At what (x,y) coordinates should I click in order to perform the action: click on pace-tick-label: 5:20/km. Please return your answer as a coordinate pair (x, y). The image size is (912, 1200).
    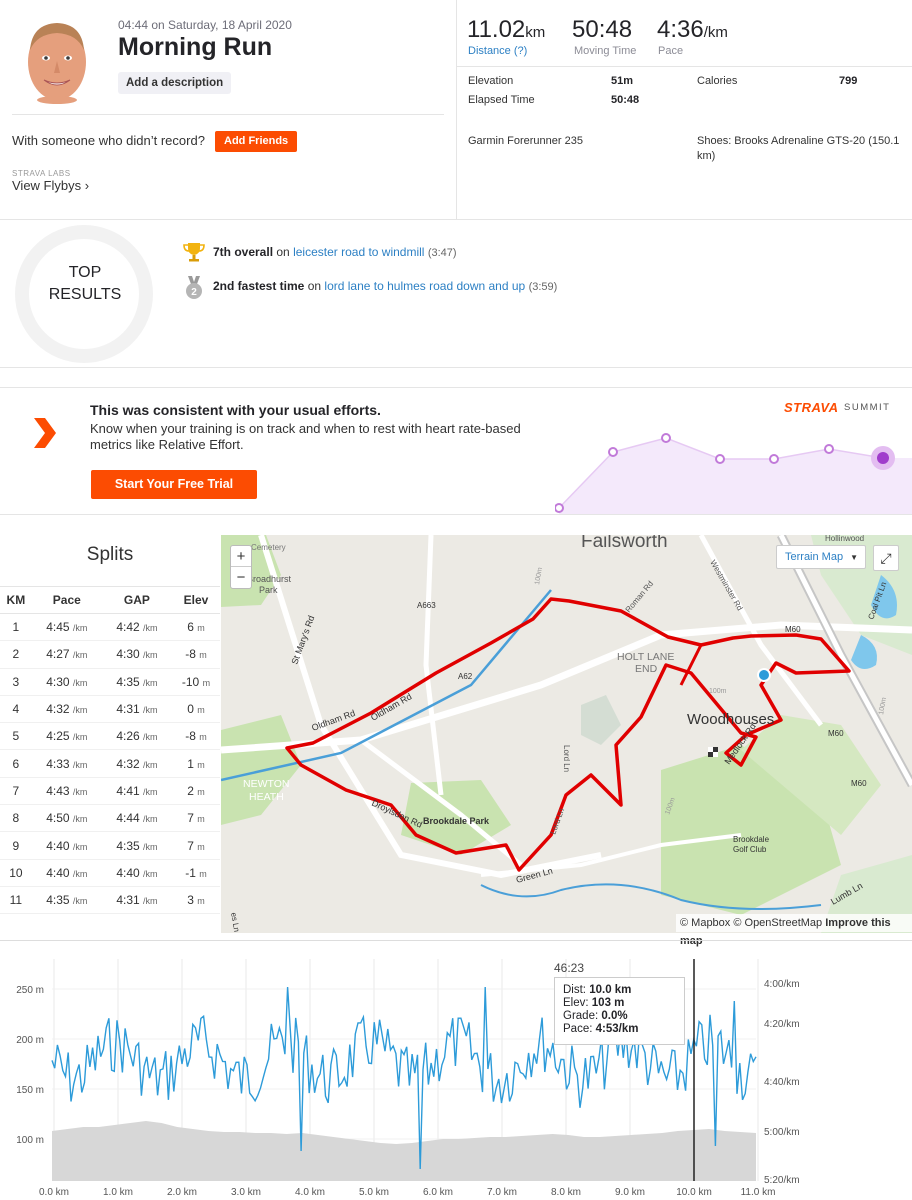
    Looking at the image, I should click on (782, 1180).